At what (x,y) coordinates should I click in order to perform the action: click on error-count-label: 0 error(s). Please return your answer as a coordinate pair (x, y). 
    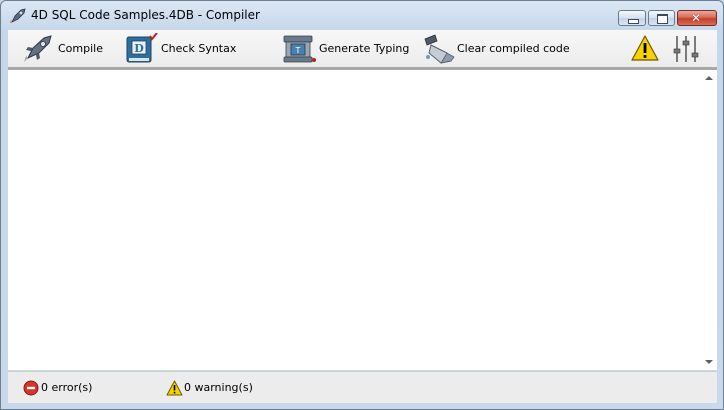
    Looking at the image, I should click on (67, 387).